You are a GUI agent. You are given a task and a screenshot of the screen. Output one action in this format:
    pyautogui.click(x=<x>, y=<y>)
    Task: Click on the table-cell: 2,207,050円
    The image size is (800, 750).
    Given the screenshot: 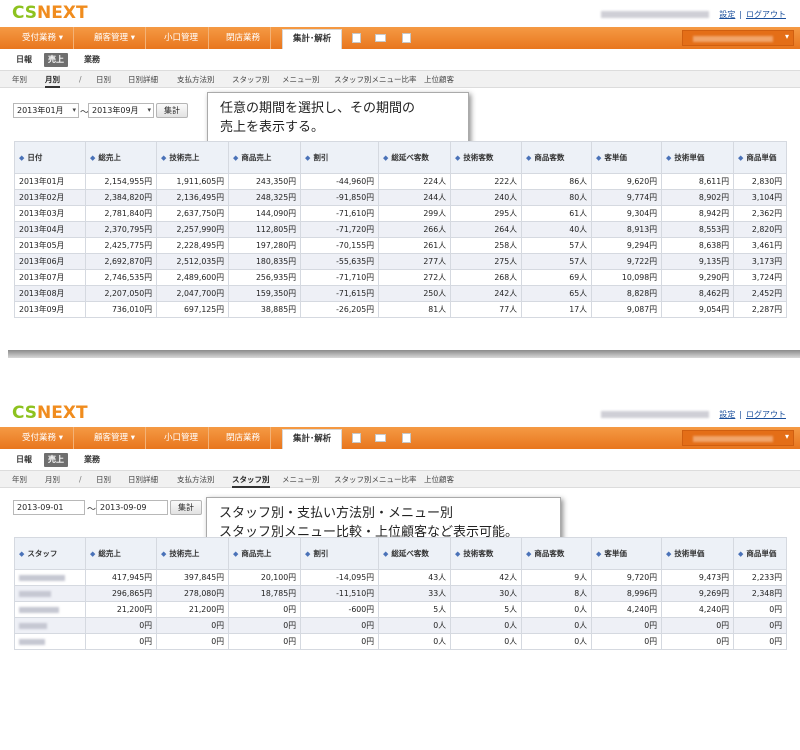 What is the action you would take?
    pyautogui.click(x=121, y=293)
    